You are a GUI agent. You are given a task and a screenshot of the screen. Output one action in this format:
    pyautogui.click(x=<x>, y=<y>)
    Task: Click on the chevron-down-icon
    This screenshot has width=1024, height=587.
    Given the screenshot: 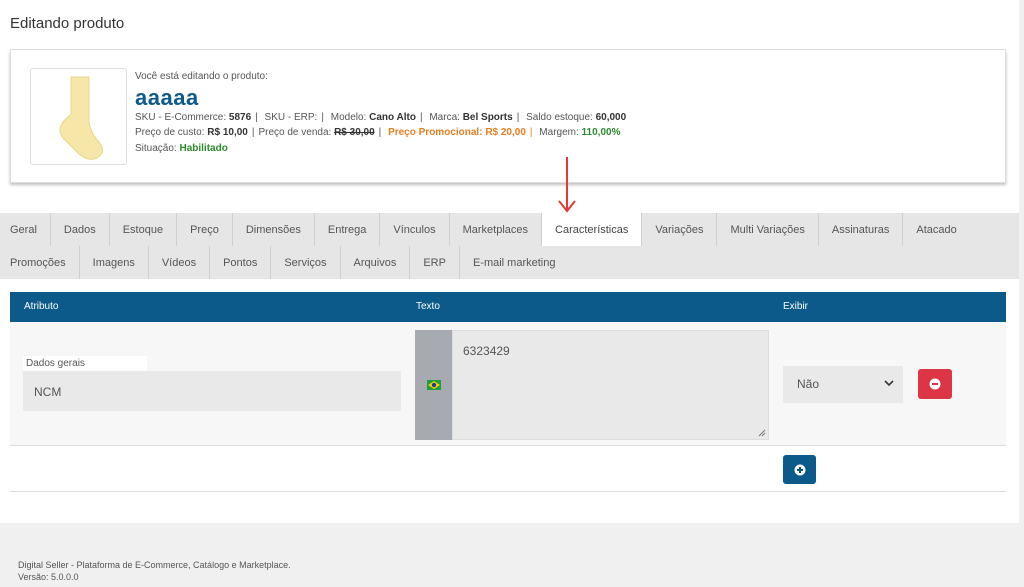 What is the action you would take?
    pyautogui.click(x=889, y=383)
    